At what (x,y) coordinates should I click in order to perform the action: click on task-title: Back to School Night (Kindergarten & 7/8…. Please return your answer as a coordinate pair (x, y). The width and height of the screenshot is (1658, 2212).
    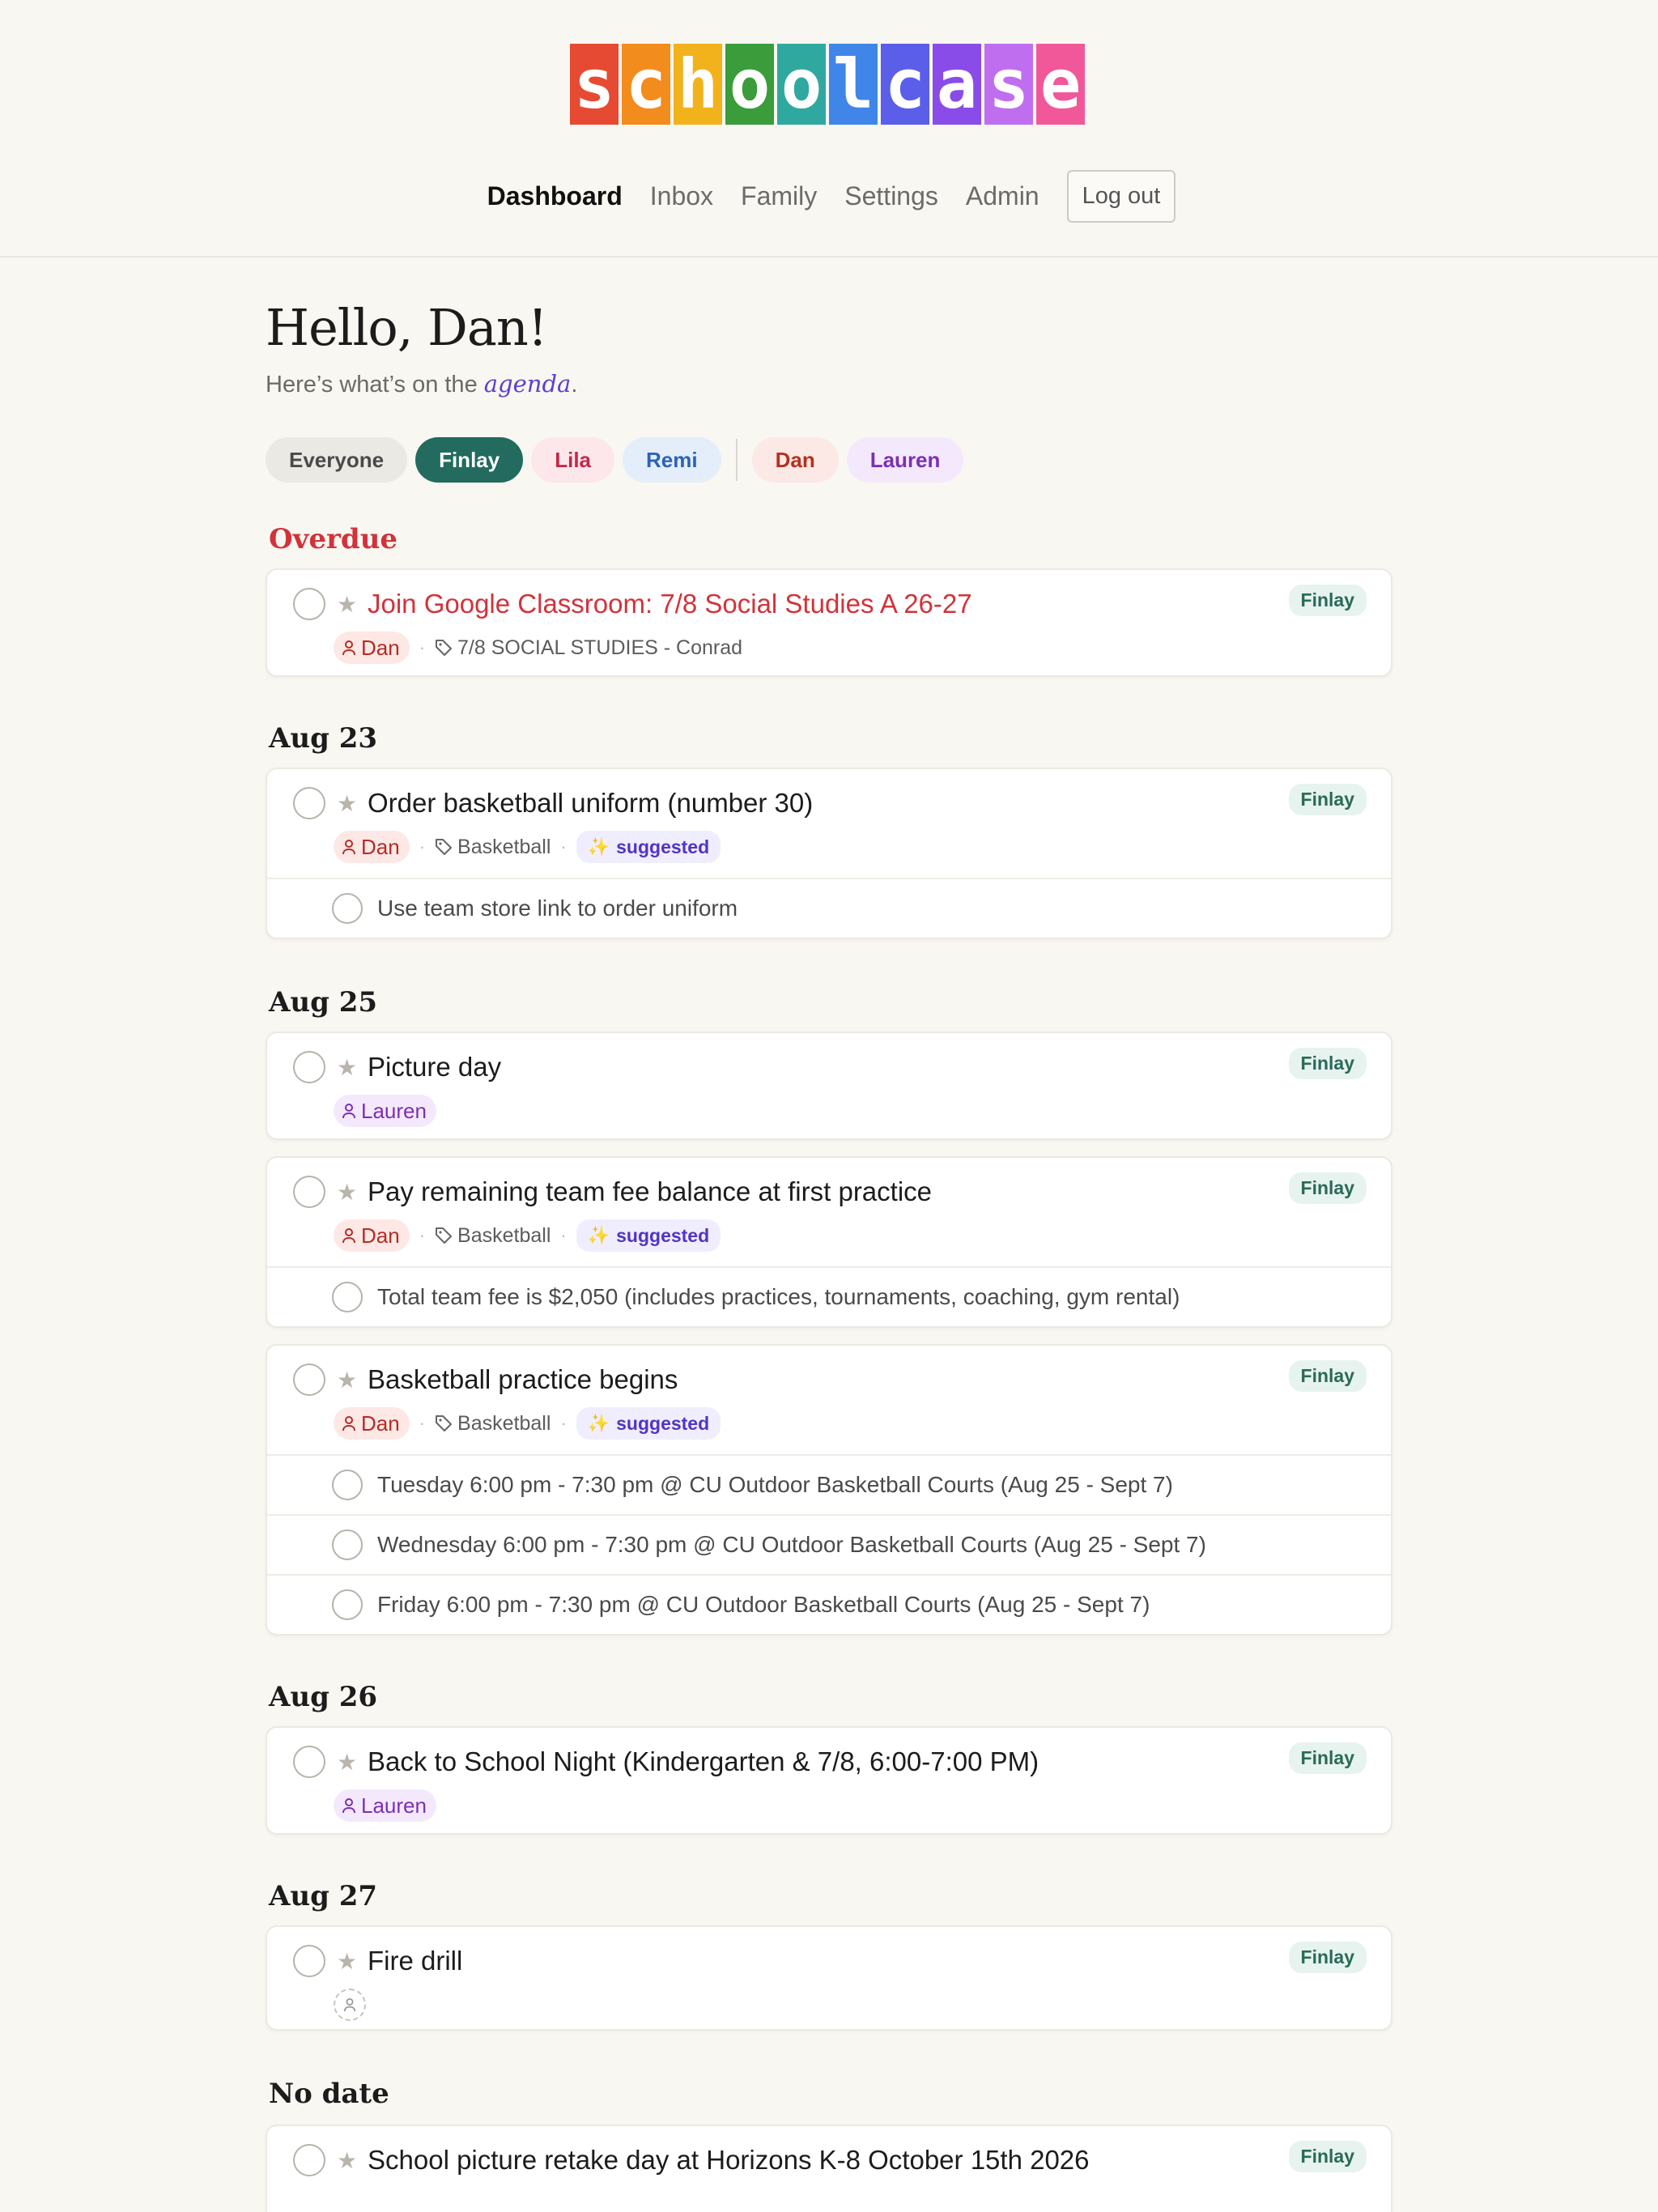
    Looking at the image, I should click on (703, 1762).